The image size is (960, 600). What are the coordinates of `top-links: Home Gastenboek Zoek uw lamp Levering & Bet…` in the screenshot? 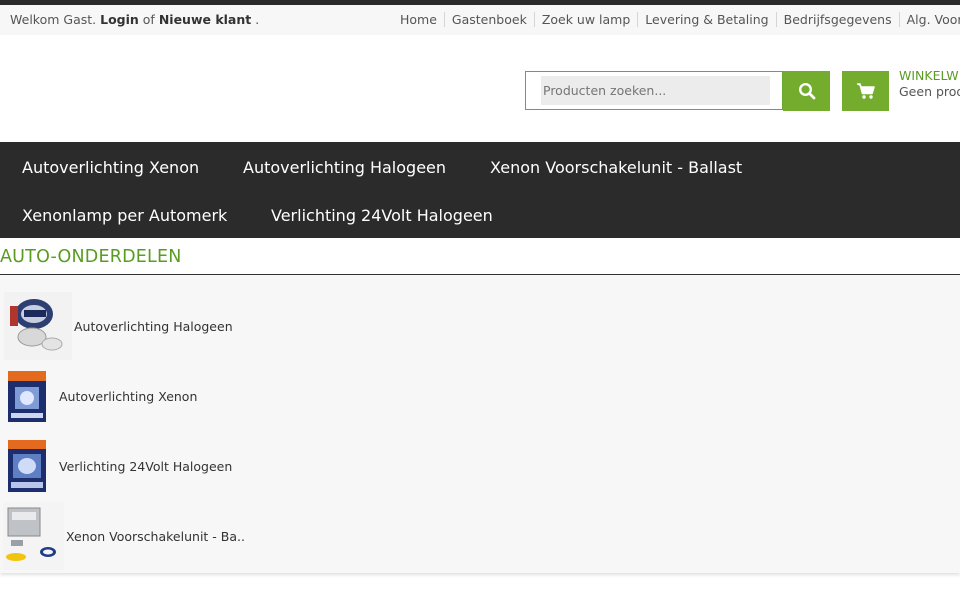 It's located at (676, 19).